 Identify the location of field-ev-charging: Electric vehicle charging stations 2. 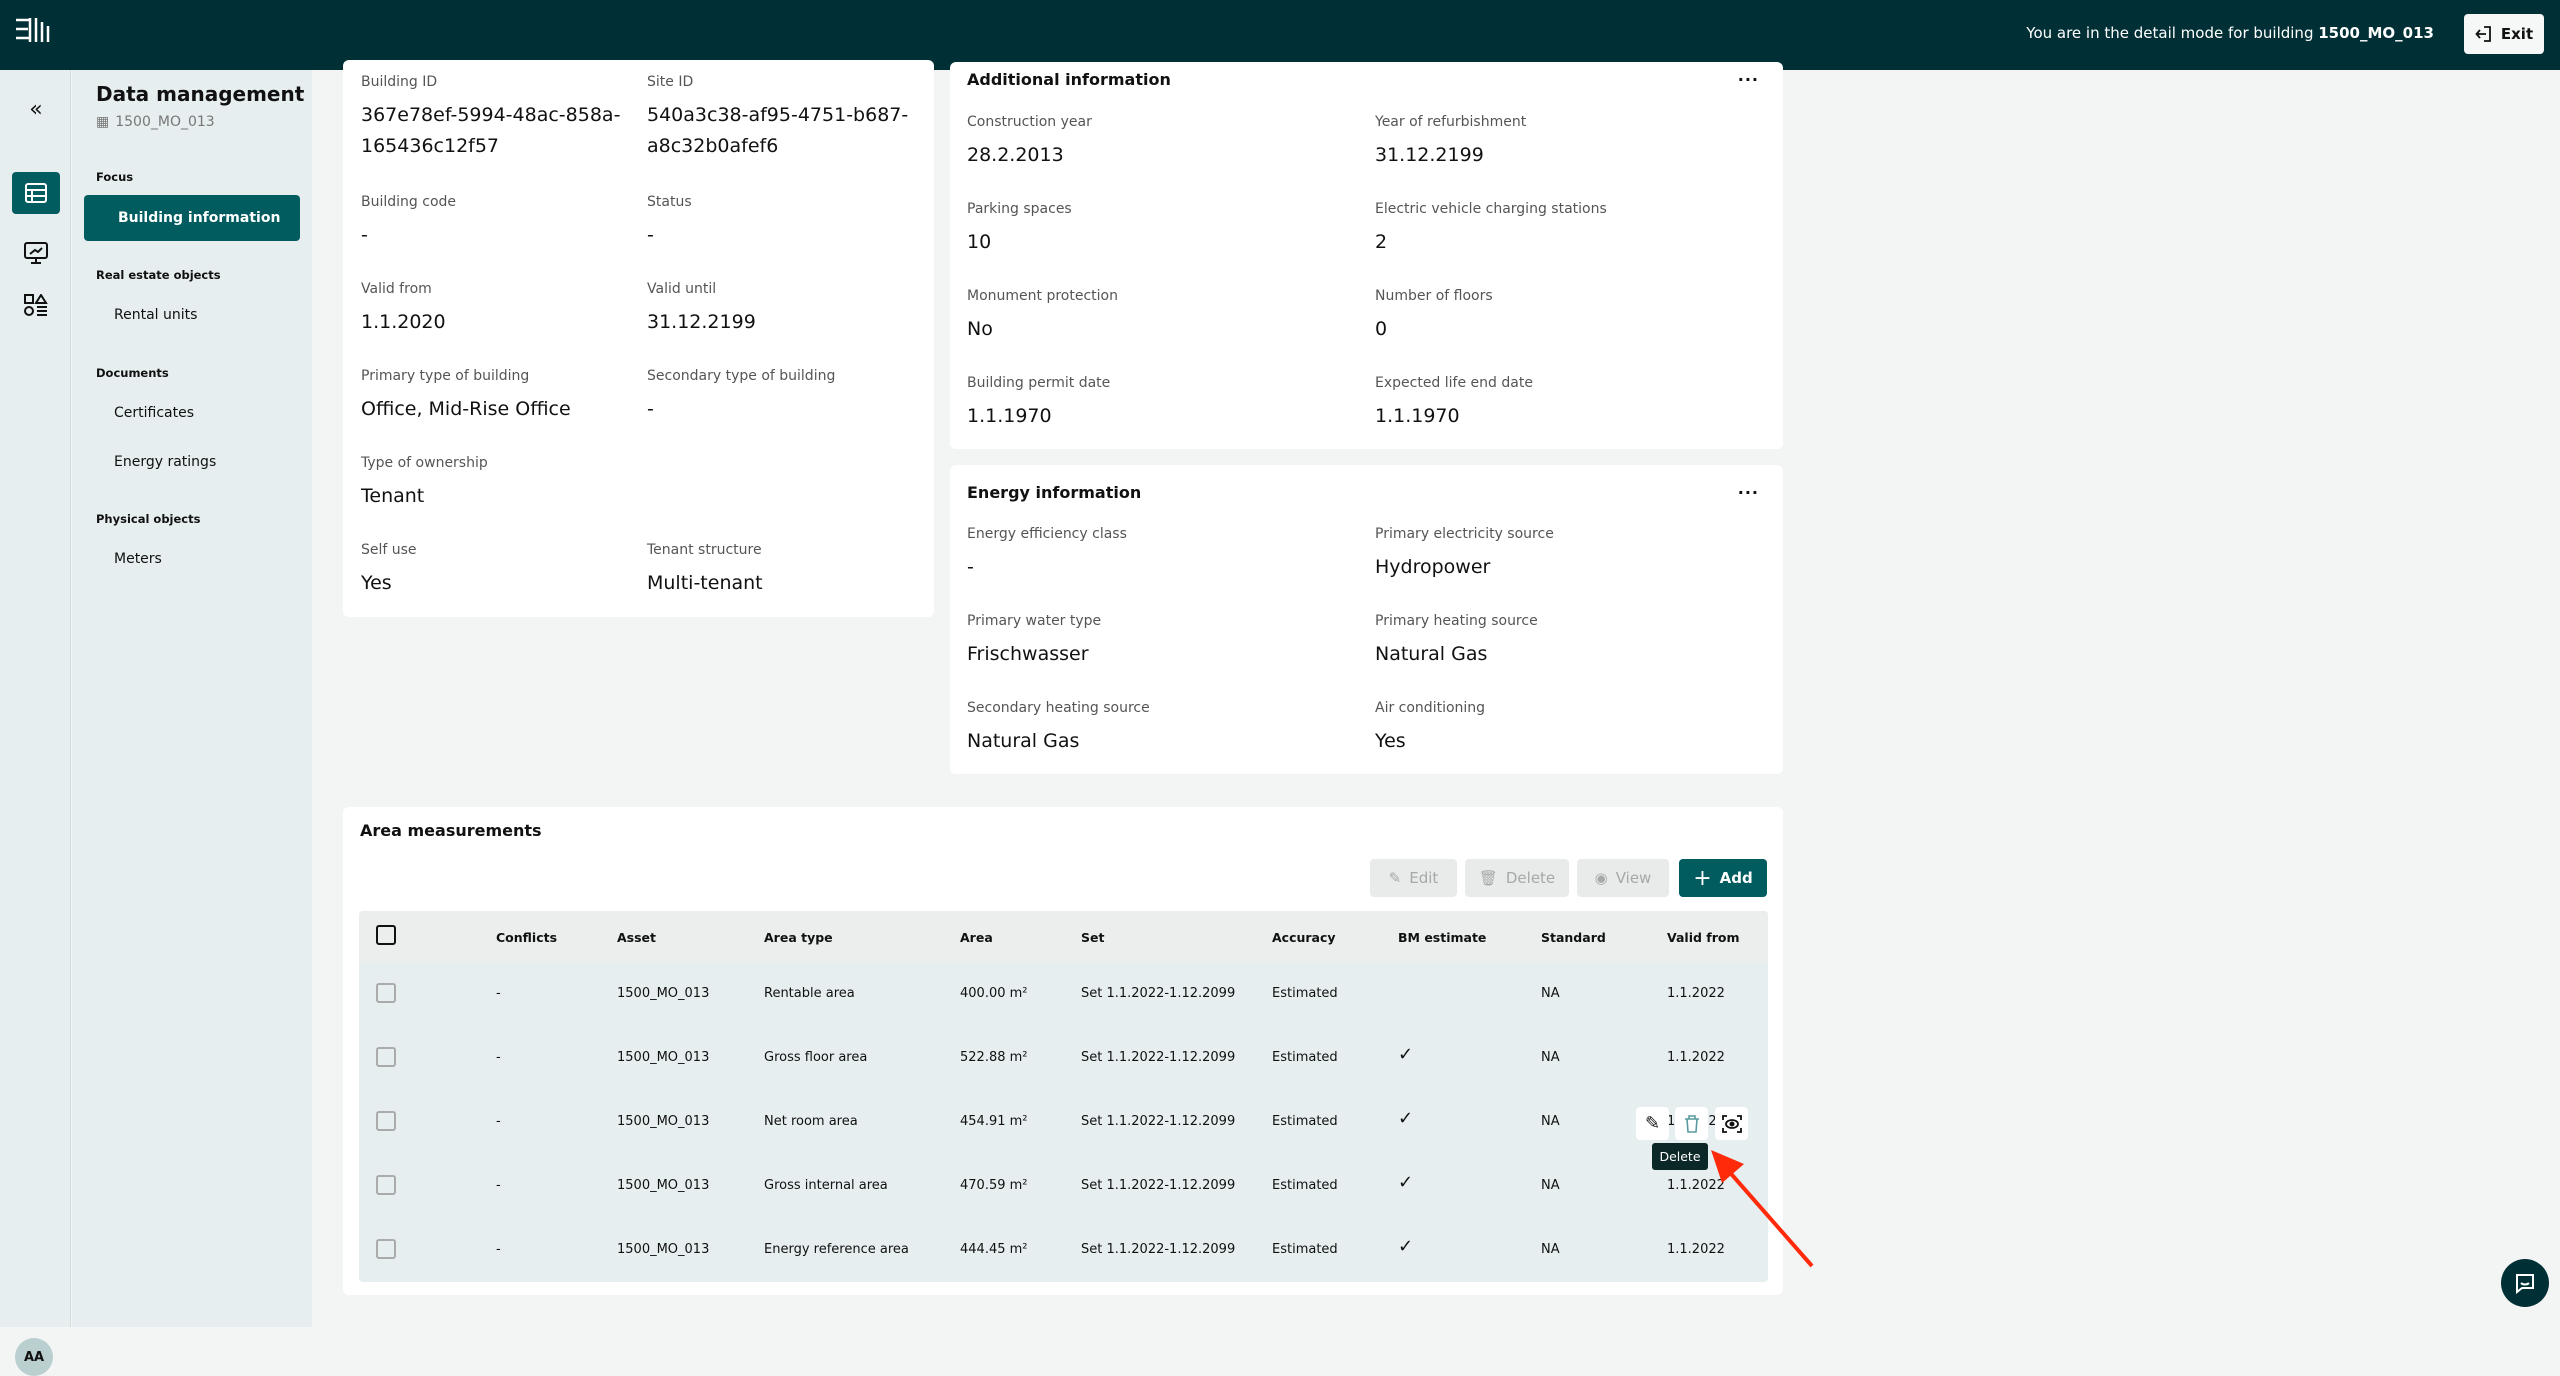
(1491, 227).